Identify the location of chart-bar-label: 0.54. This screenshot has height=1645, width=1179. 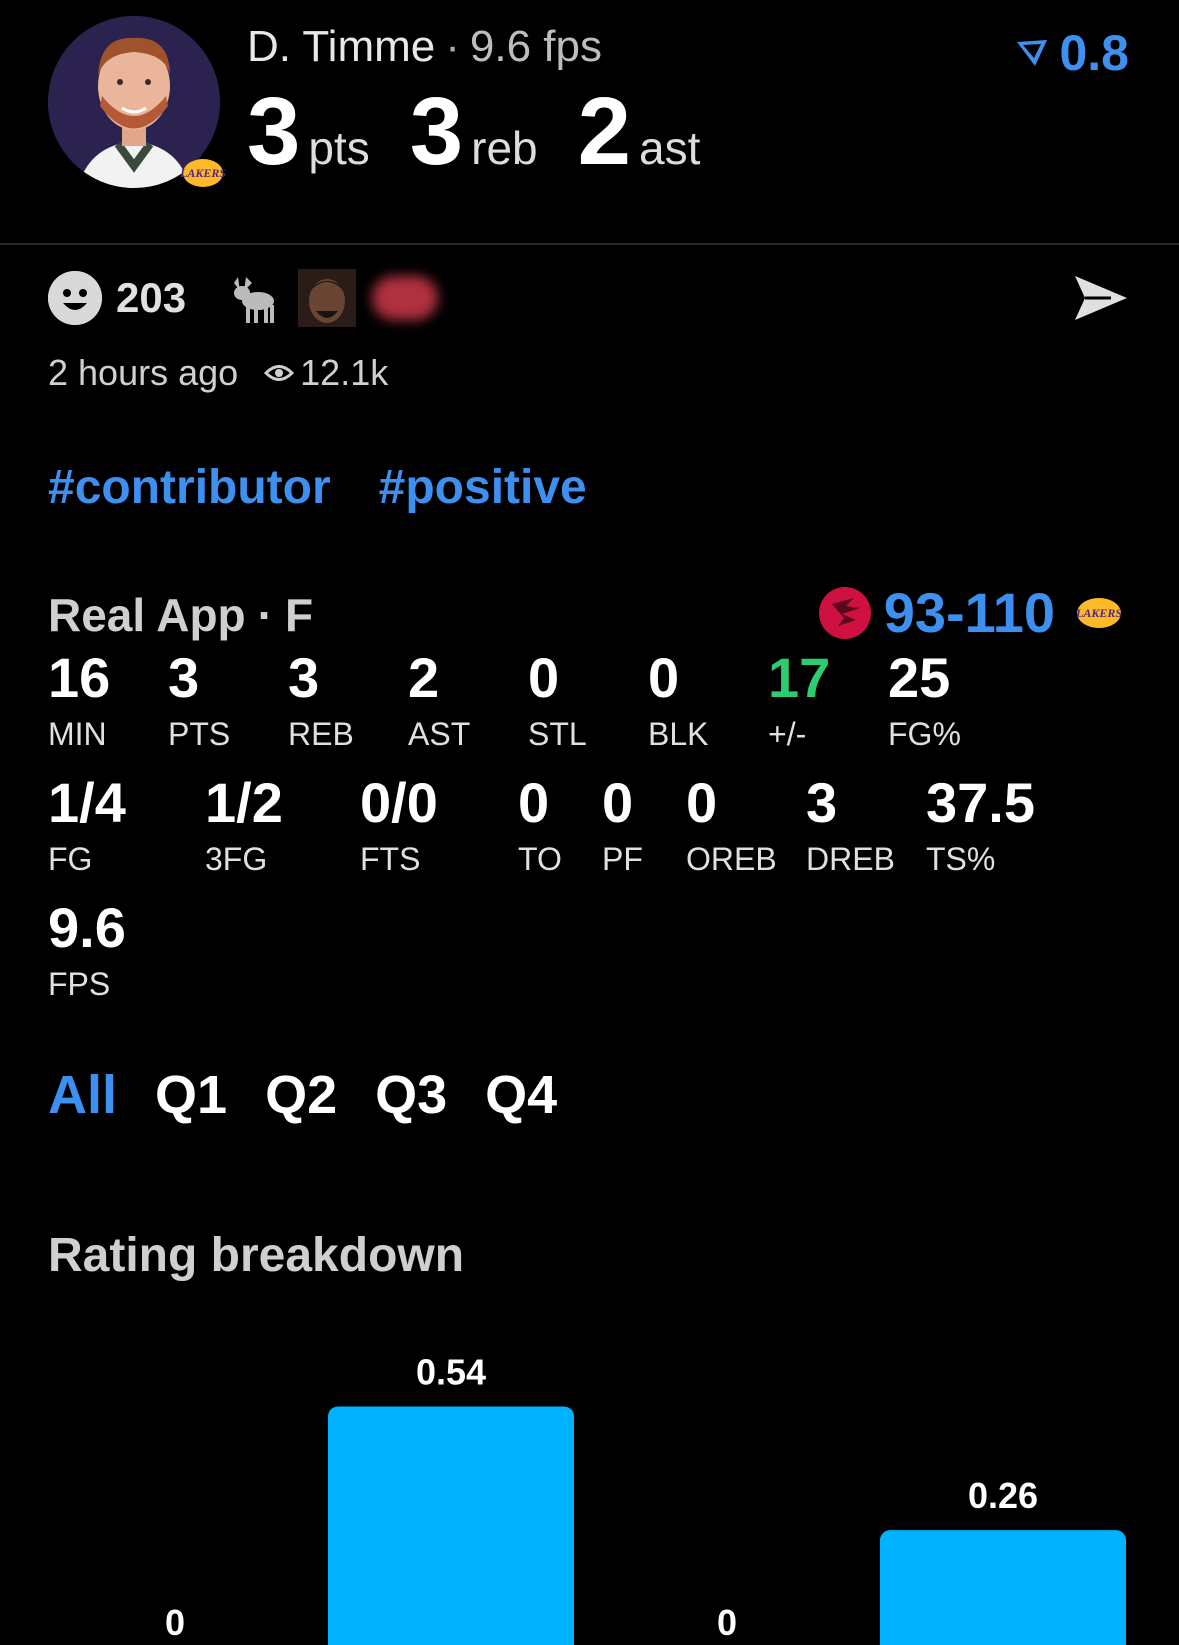
(451, 1372).